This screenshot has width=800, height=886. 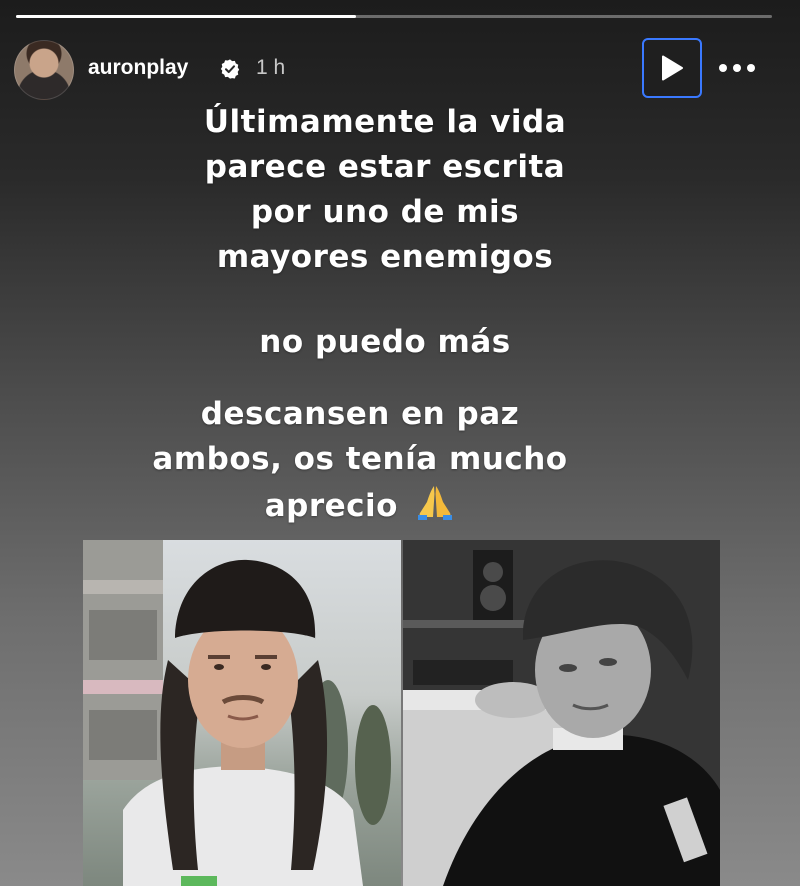 I want to click on story-text-line: ambos, os tenía mucho, so click(x=360, y=459).